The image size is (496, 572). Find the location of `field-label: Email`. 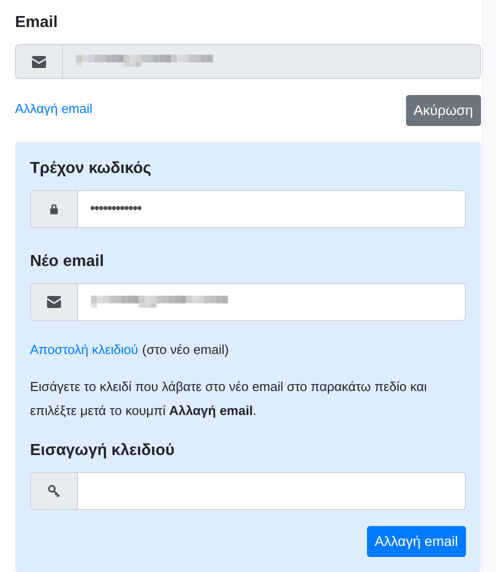

field-label: Email is located at coordinates (37, 23).